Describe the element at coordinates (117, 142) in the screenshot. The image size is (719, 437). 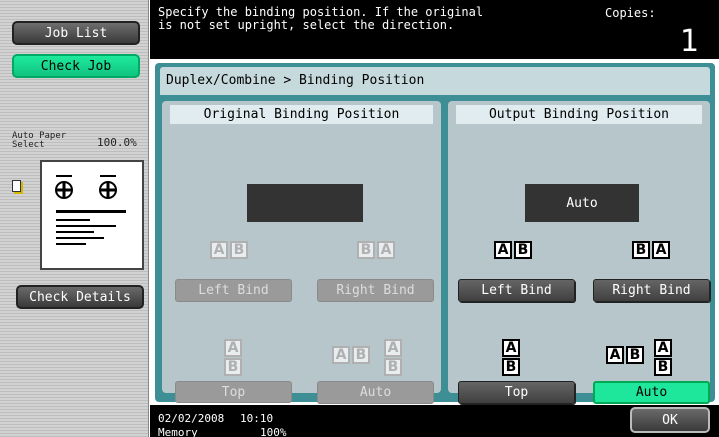
I see `zoom-ratio: 100.0%` at that location.